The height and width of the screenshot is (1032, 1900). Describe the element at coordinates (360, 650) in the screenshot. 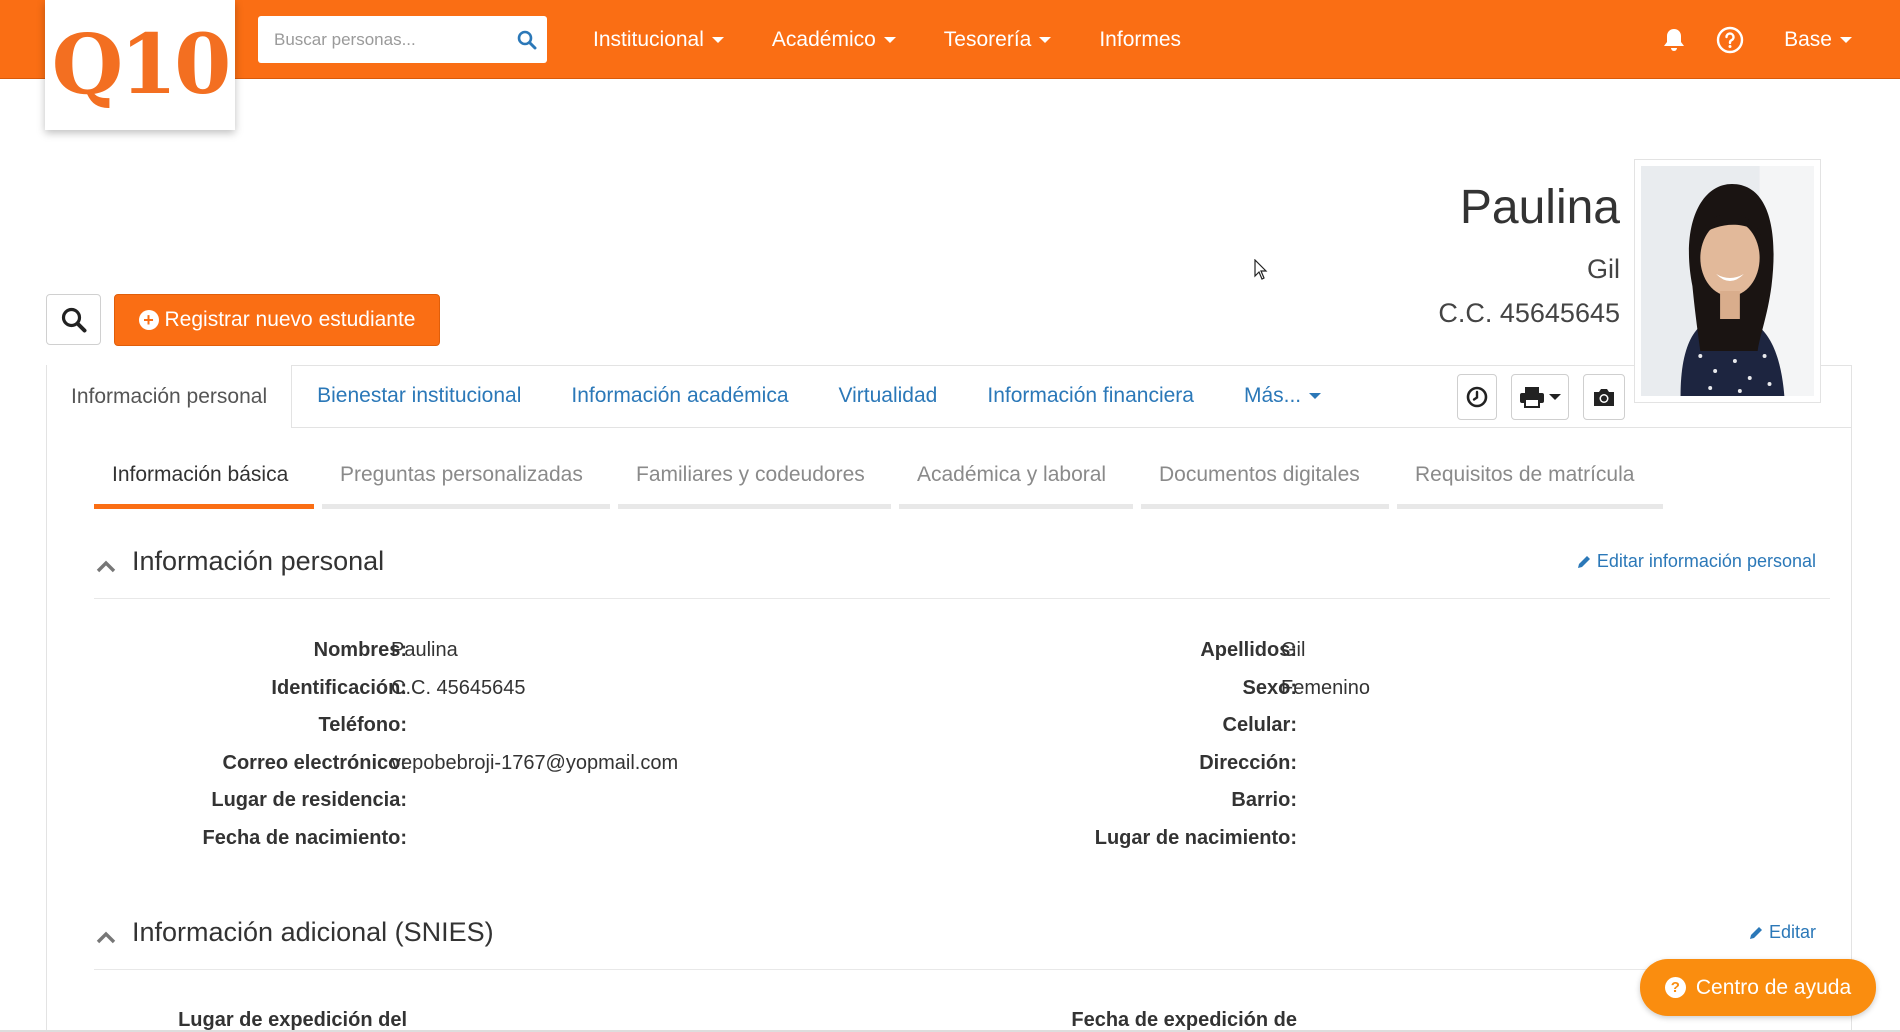

I see `label-nombres: Nombres:` at that location.